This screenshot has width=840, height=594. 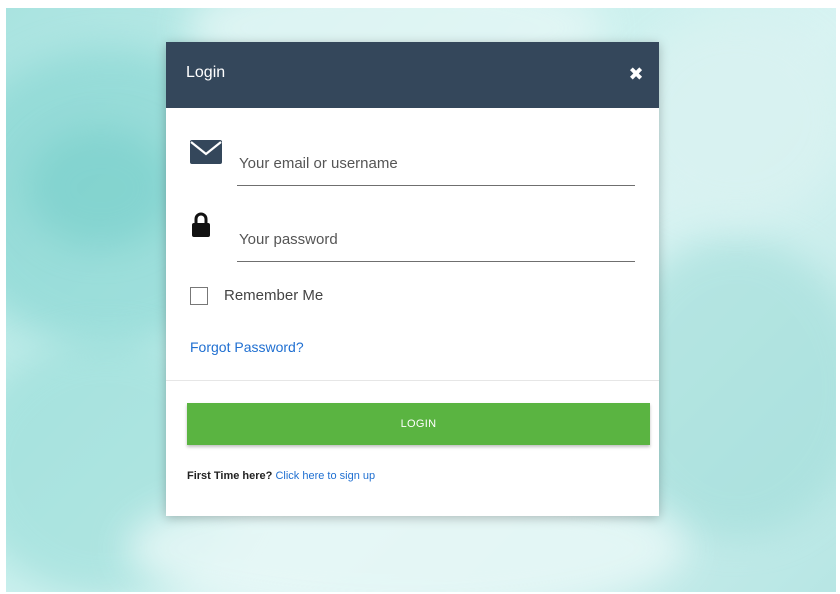 What do you see at coordinates (101, 188) in the screenshot?
I see `background-shape` at bounding box center [101, 188].